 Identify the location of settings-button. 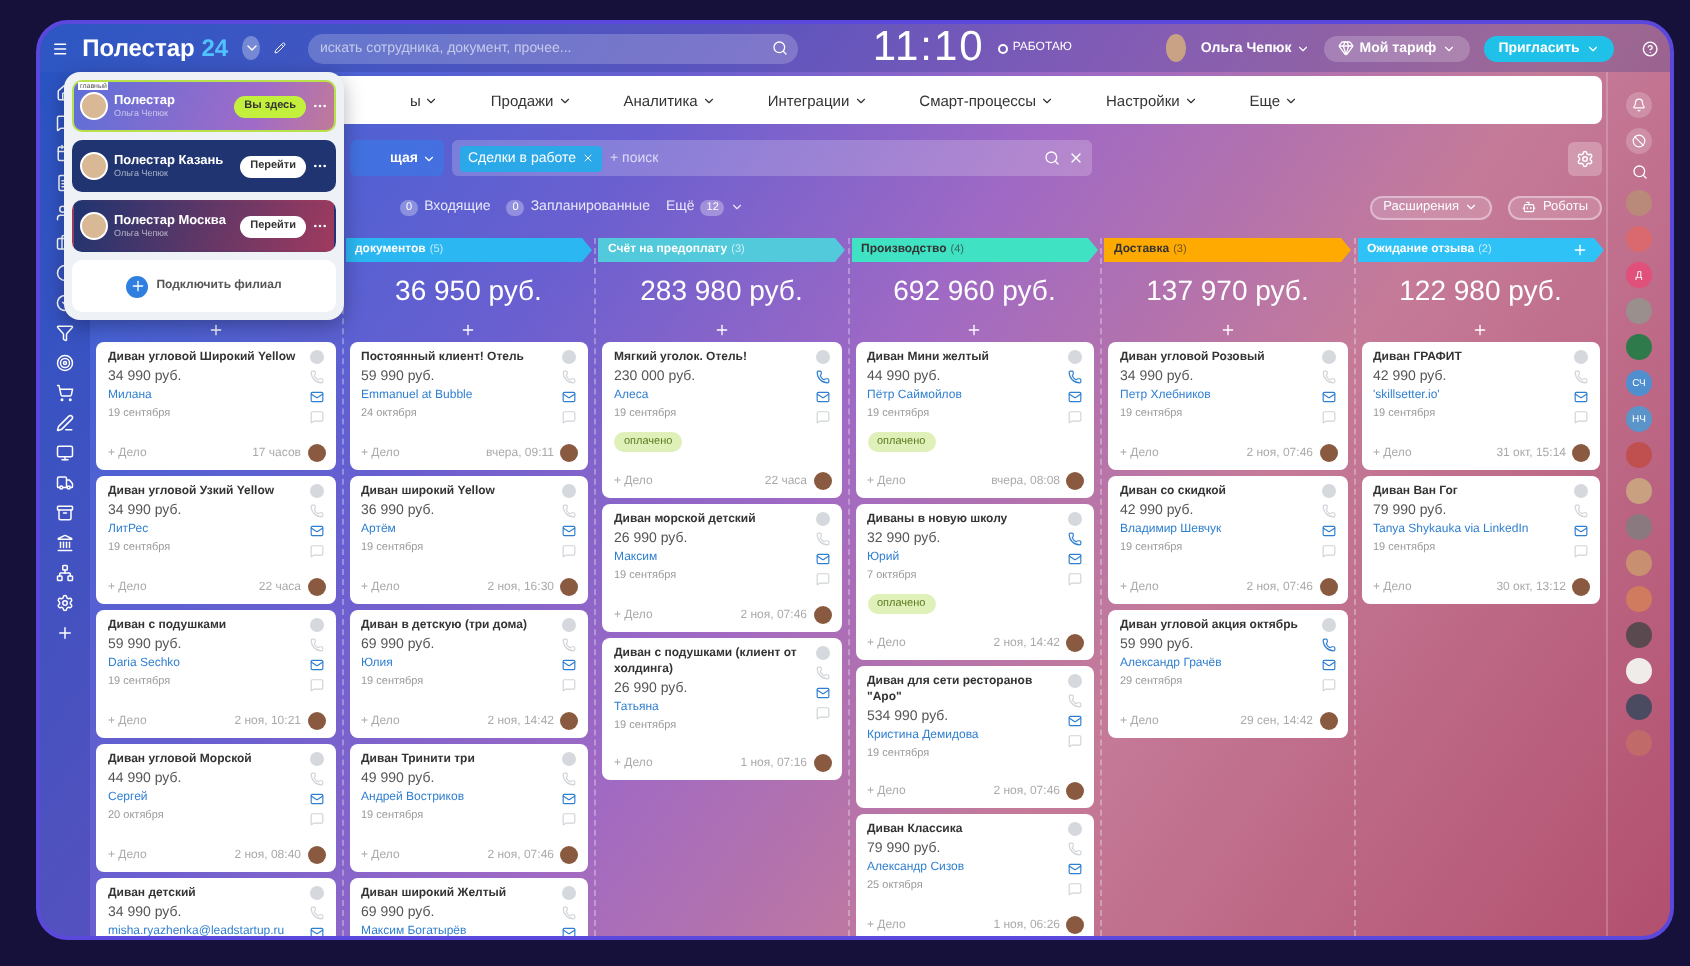
(1585, 158).